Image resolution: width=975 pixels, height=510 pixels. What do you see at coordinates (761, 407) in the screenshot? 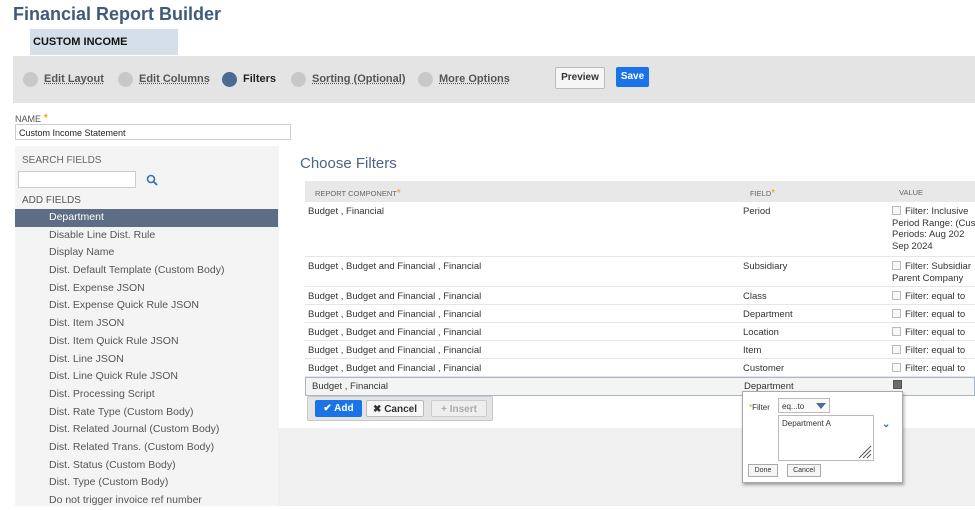
I see `filter-label-text: Filter` at bounding box center [761, 407].